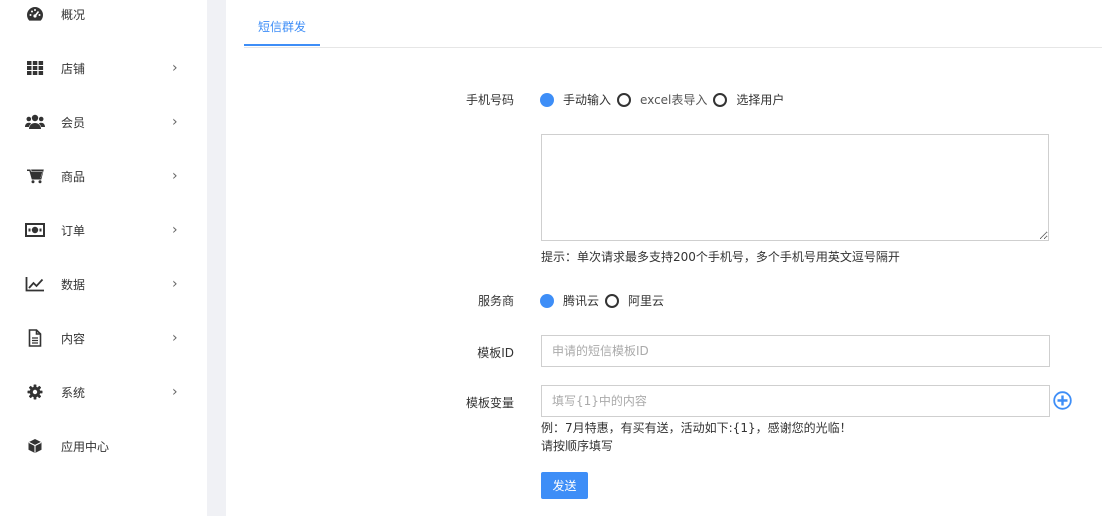  What do you see at coordinates (35, 68) in the screenshot?
I see `grid-icon` at bounding box center [35, 68].